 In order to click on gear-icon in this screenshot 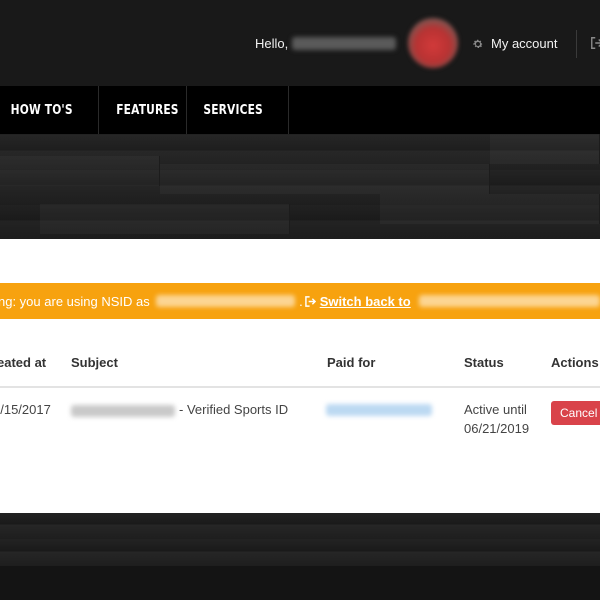, I will do `click(478, 43)`.